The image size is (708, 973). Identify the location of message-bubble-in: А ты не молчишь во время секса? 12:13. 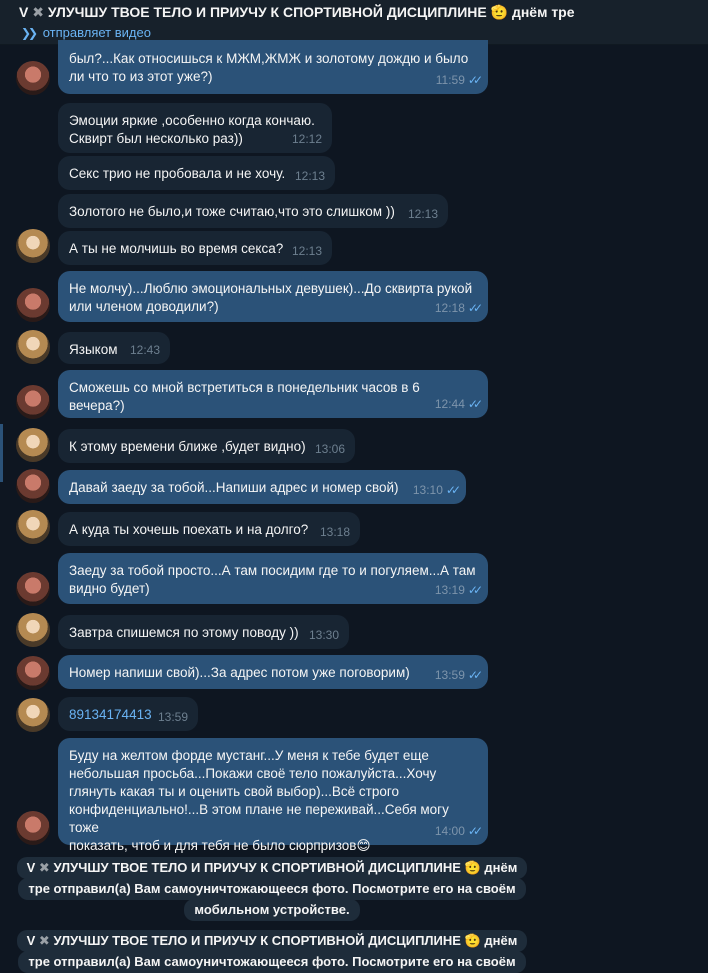
(195, 248).